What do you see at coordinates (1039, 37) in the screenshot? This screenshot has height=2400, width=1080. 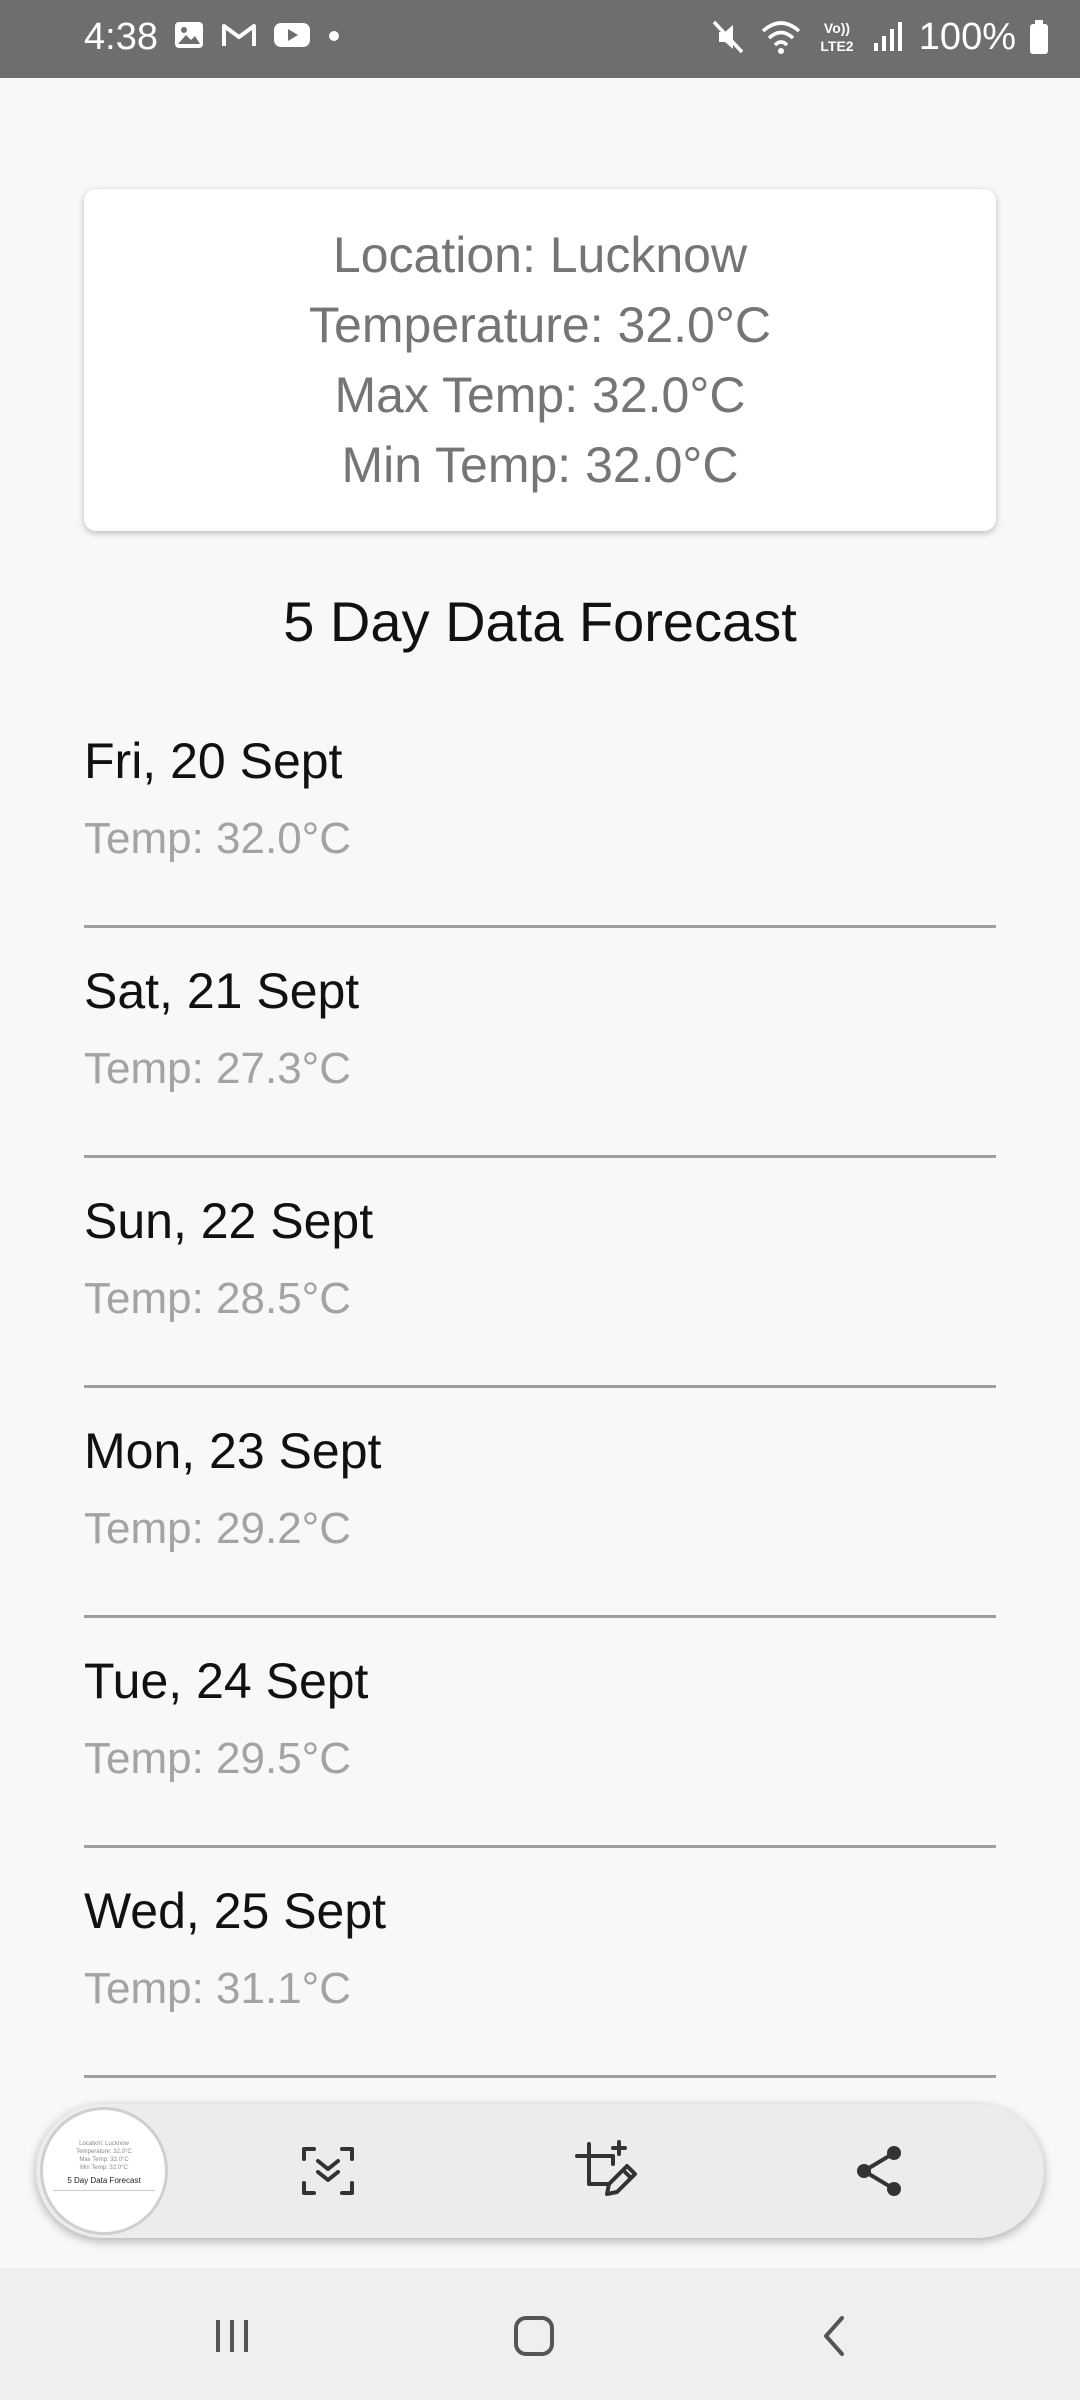 I see `battery-icon` at bounding box center [1039, 37].